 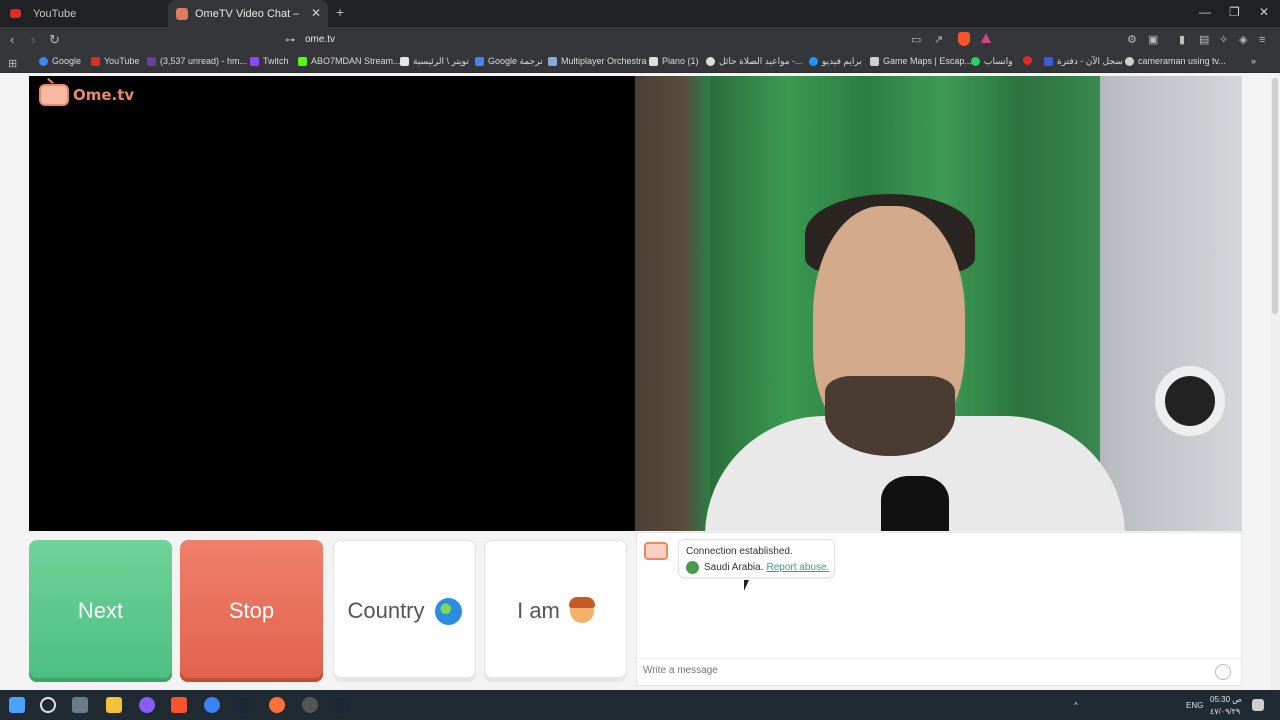 I want to click on back-icon: ‹, so click(x=12, y=40).